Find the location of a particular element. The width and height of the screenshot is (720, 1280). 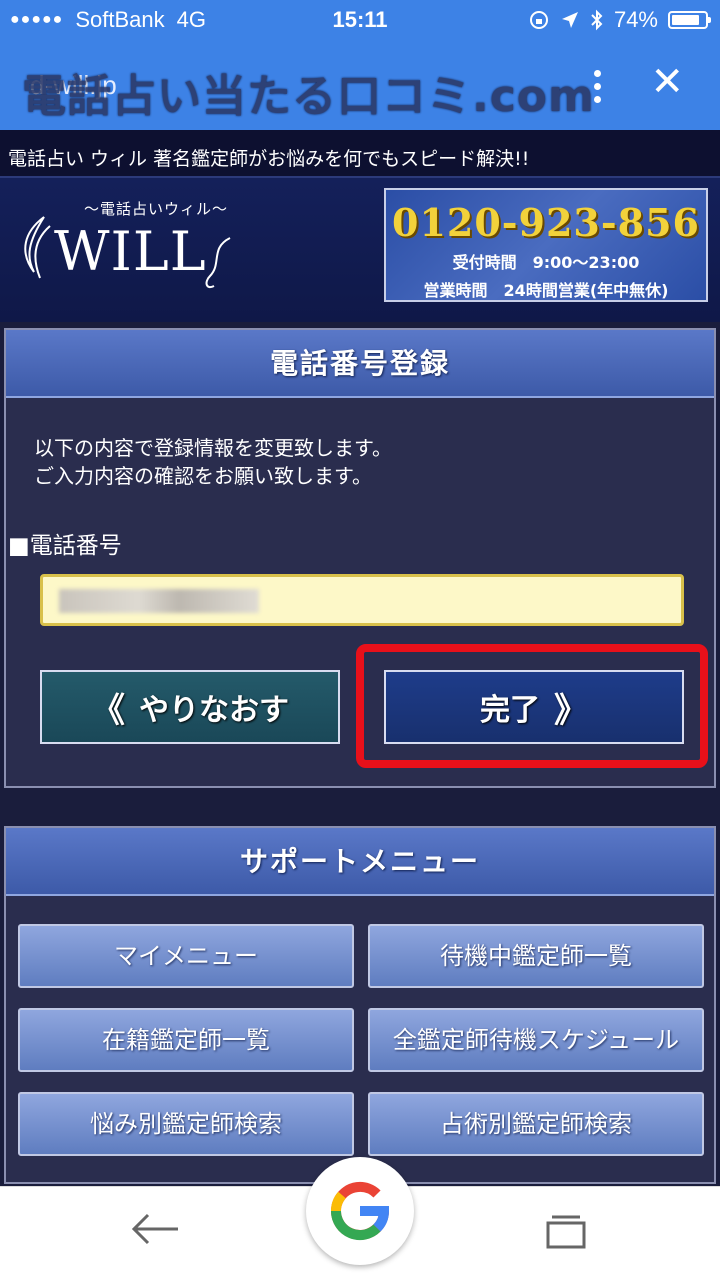

bluetooth-icon is located at coordinates (597, 20).